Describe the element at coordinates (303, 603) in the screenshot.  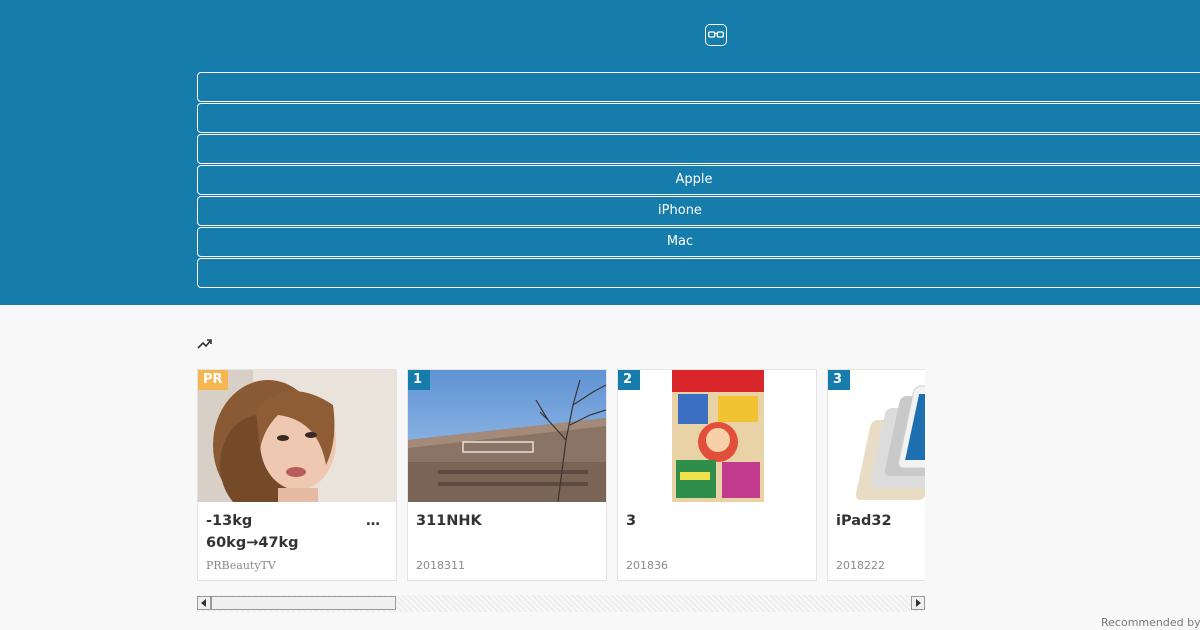
I see `scrollbar-thumb` at that location.